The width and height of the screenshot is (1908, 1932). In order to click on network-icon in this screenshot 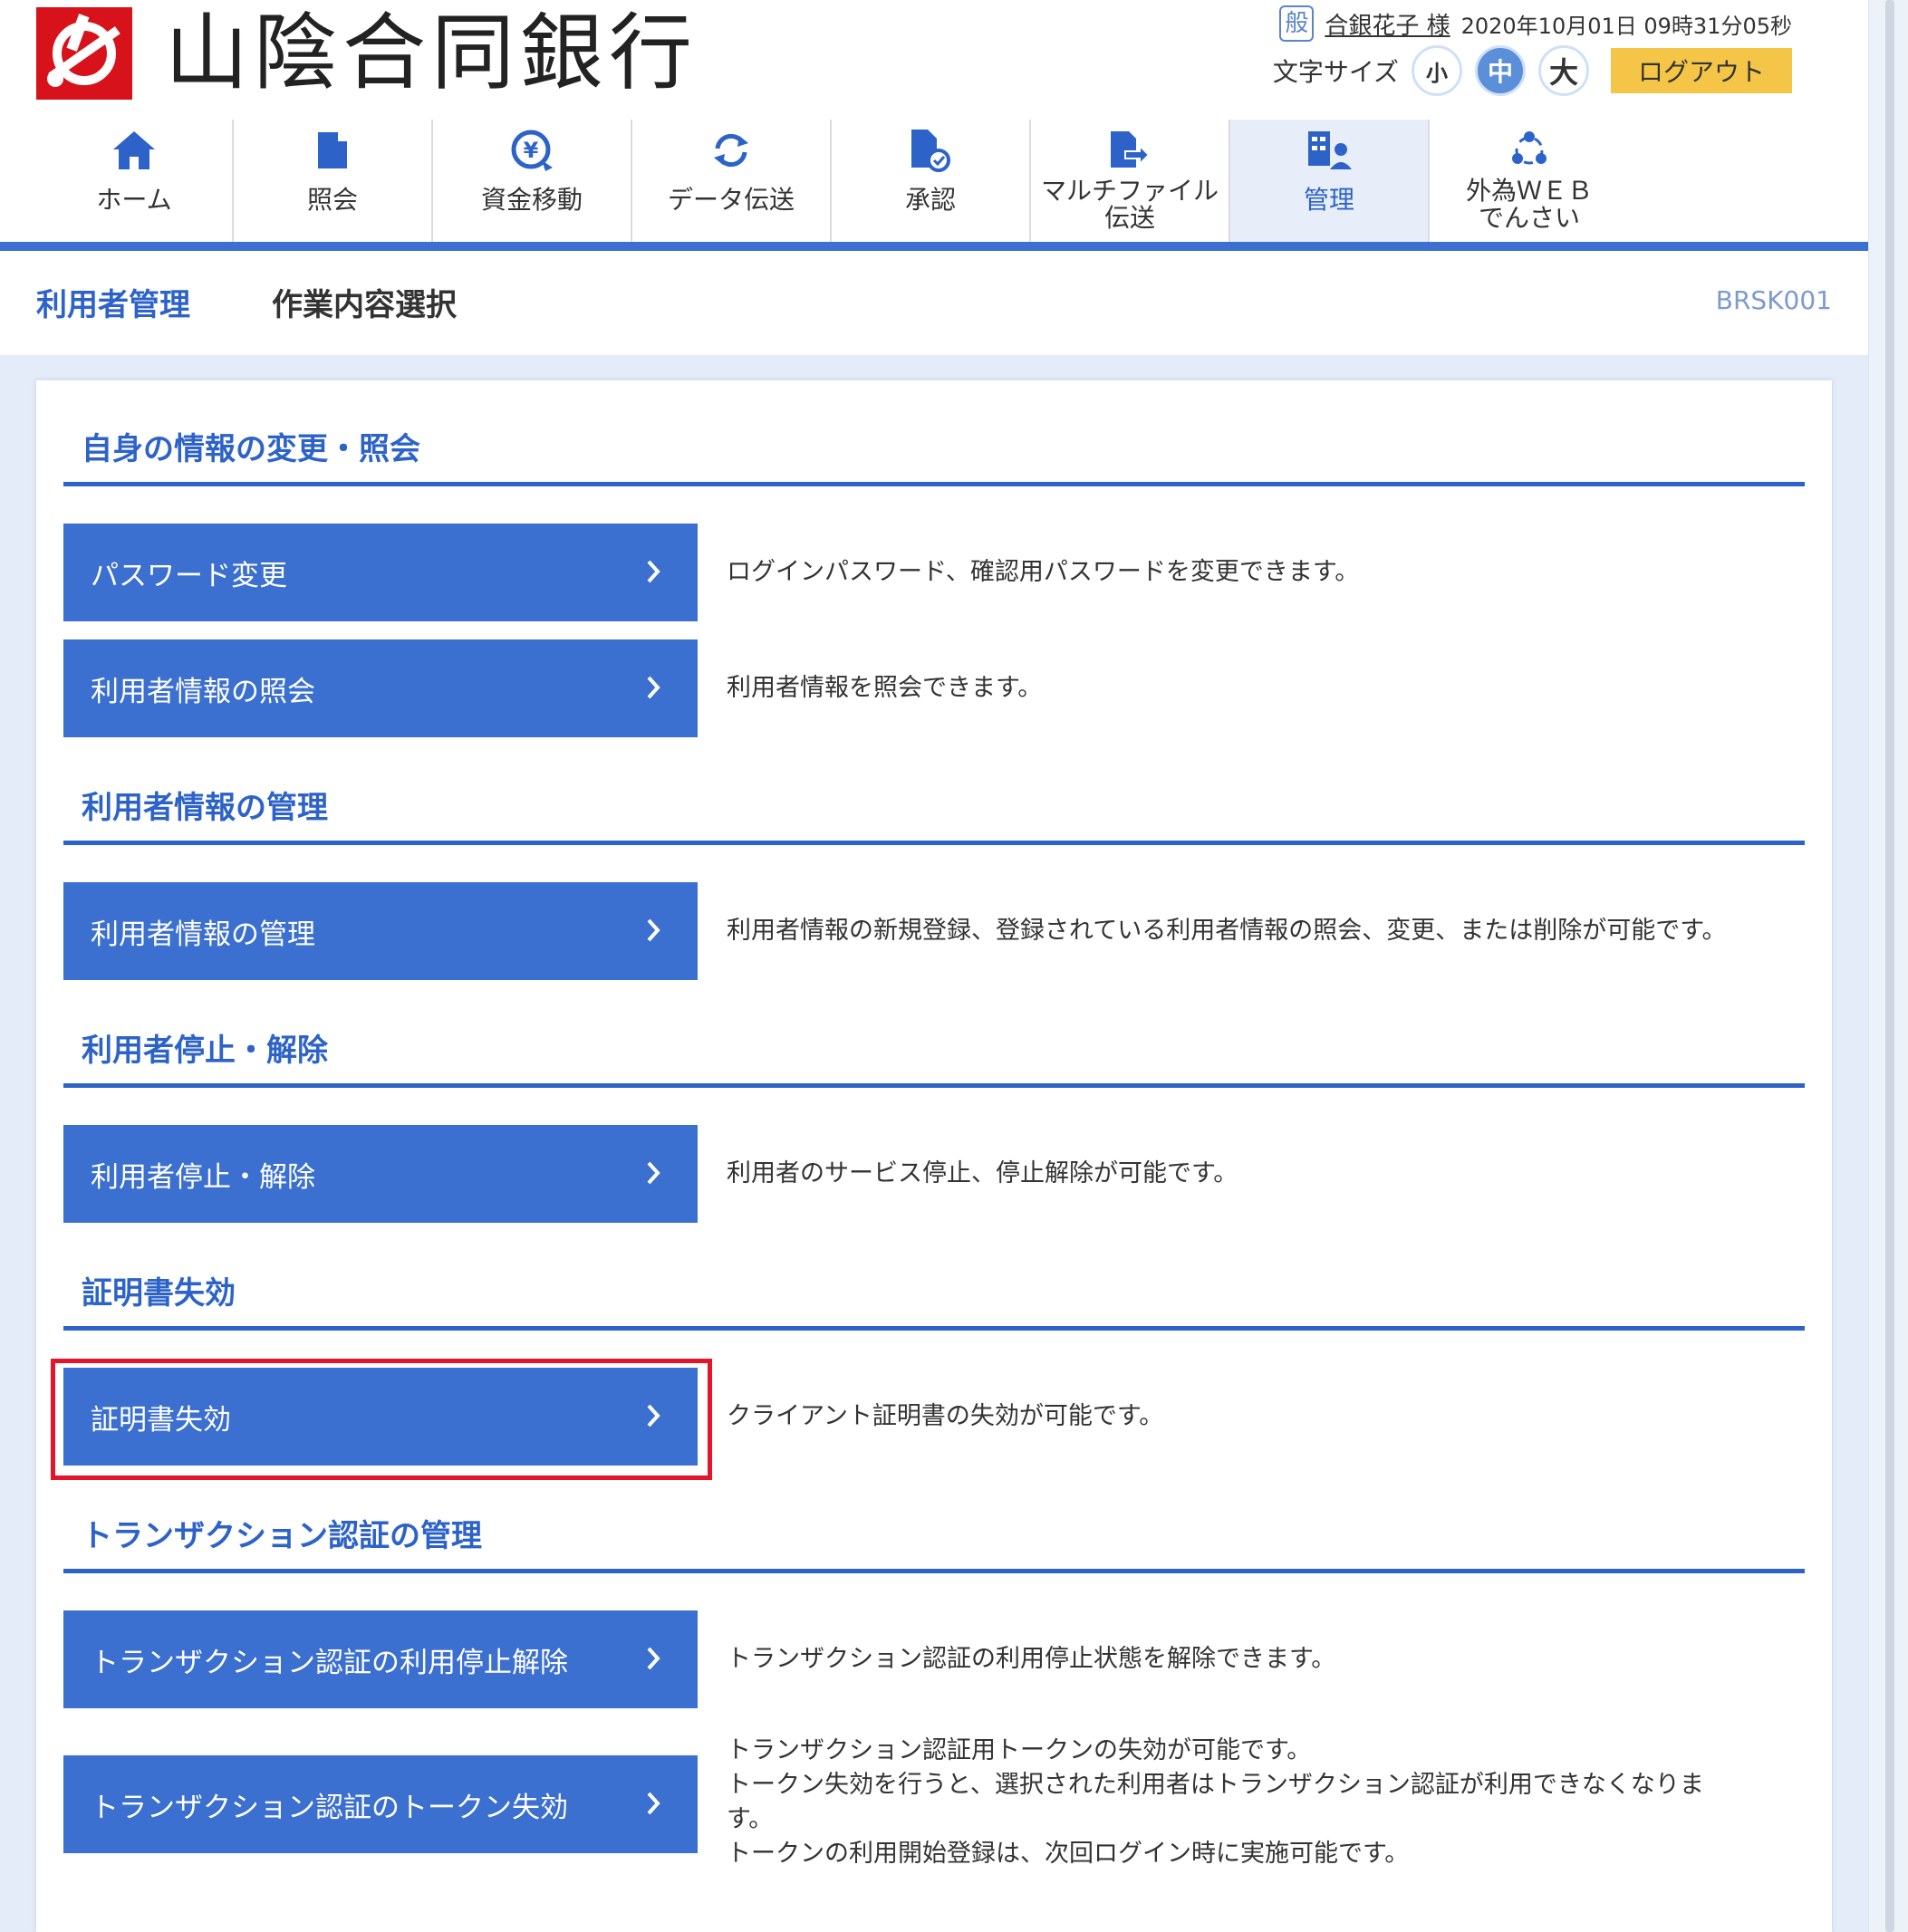, I will do `click(1529, 150)`.